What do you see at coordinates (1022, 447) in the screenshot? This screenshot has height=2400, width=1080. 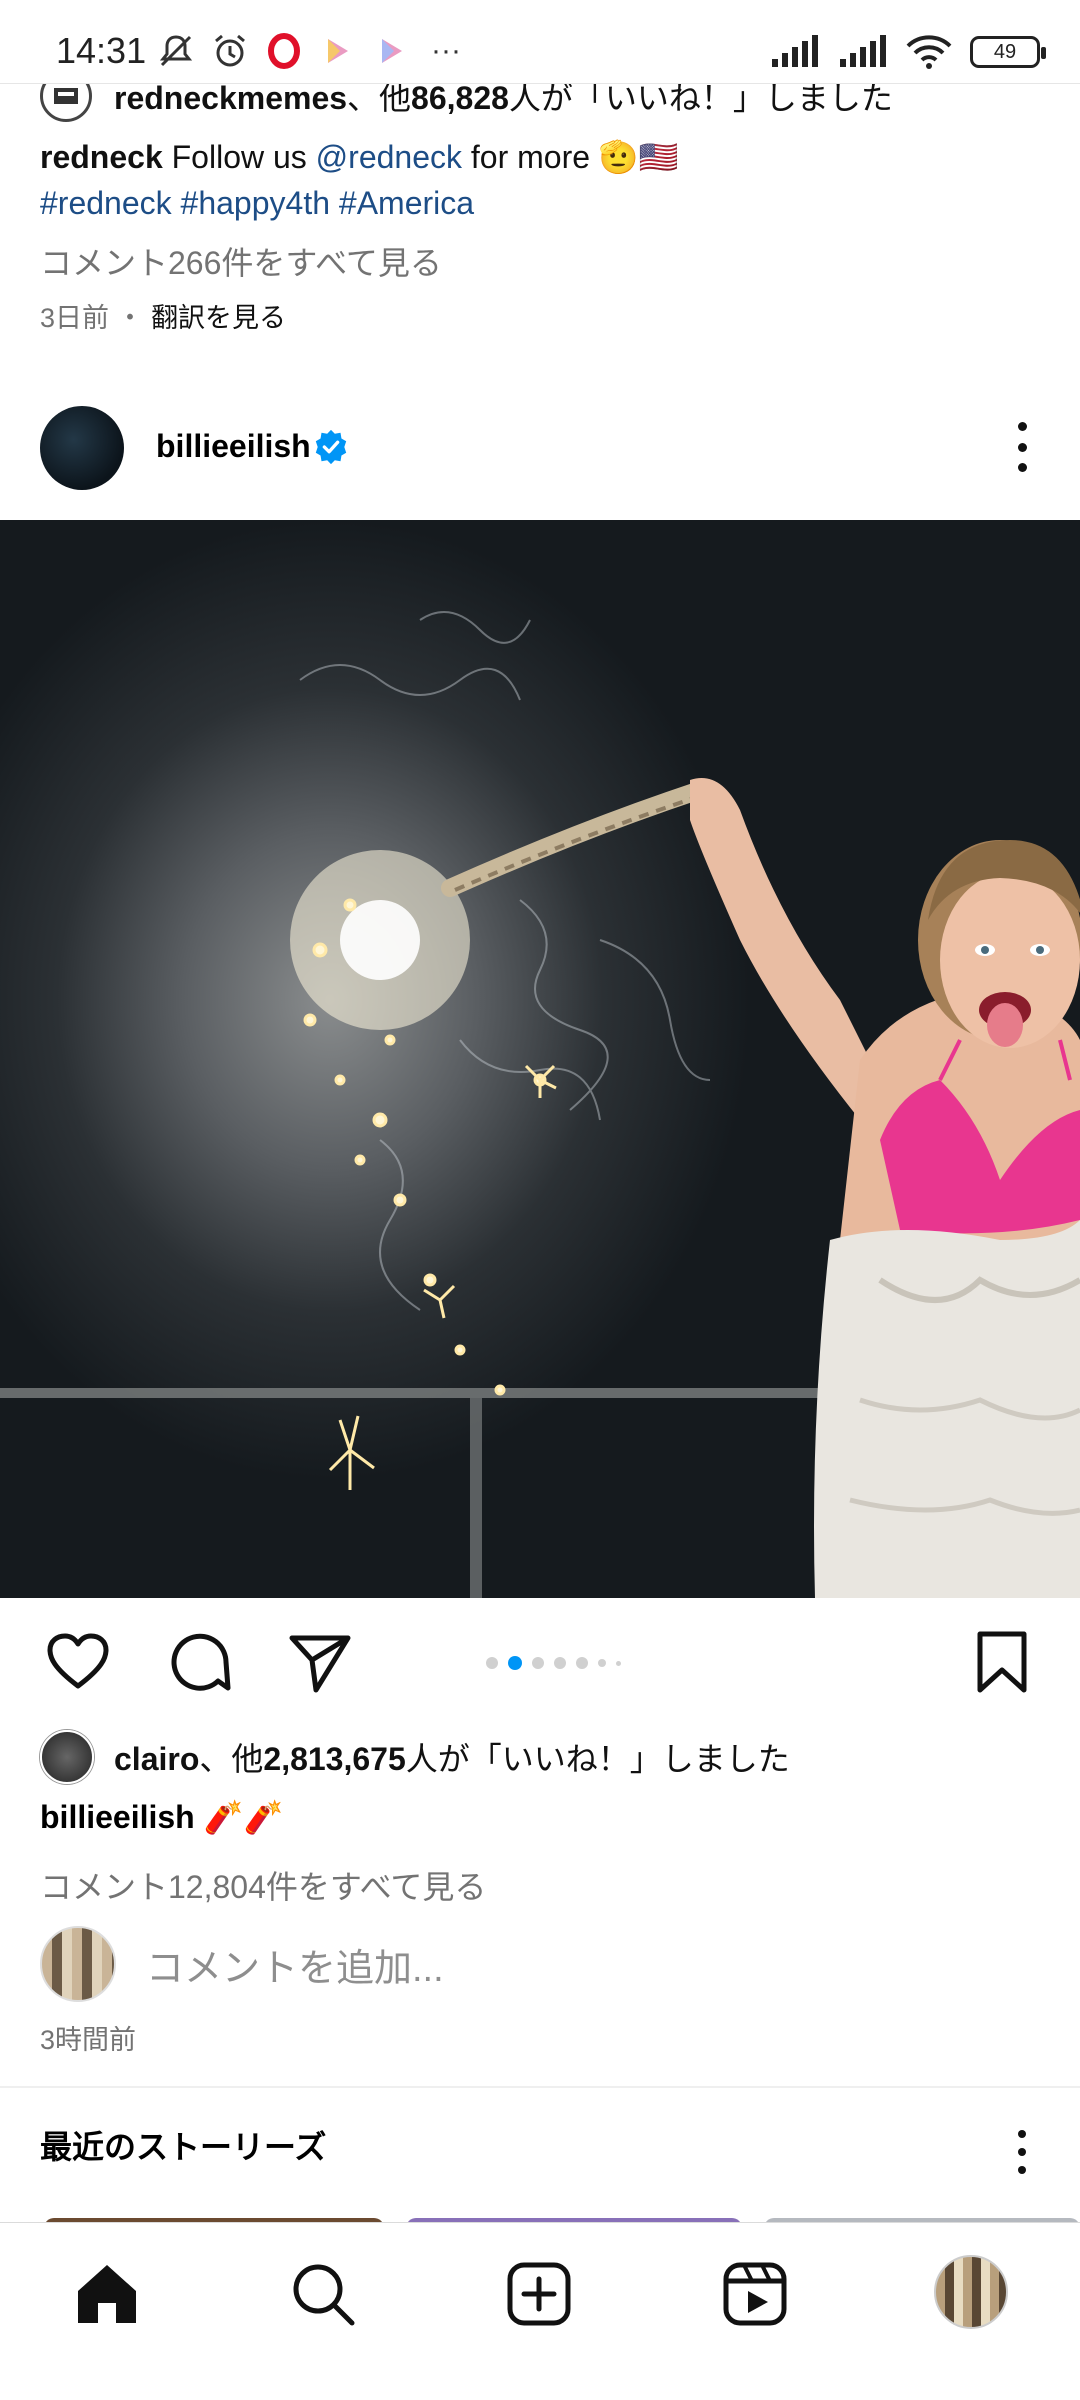 I see `post-options-icon` at bounding box center [1022, 447].